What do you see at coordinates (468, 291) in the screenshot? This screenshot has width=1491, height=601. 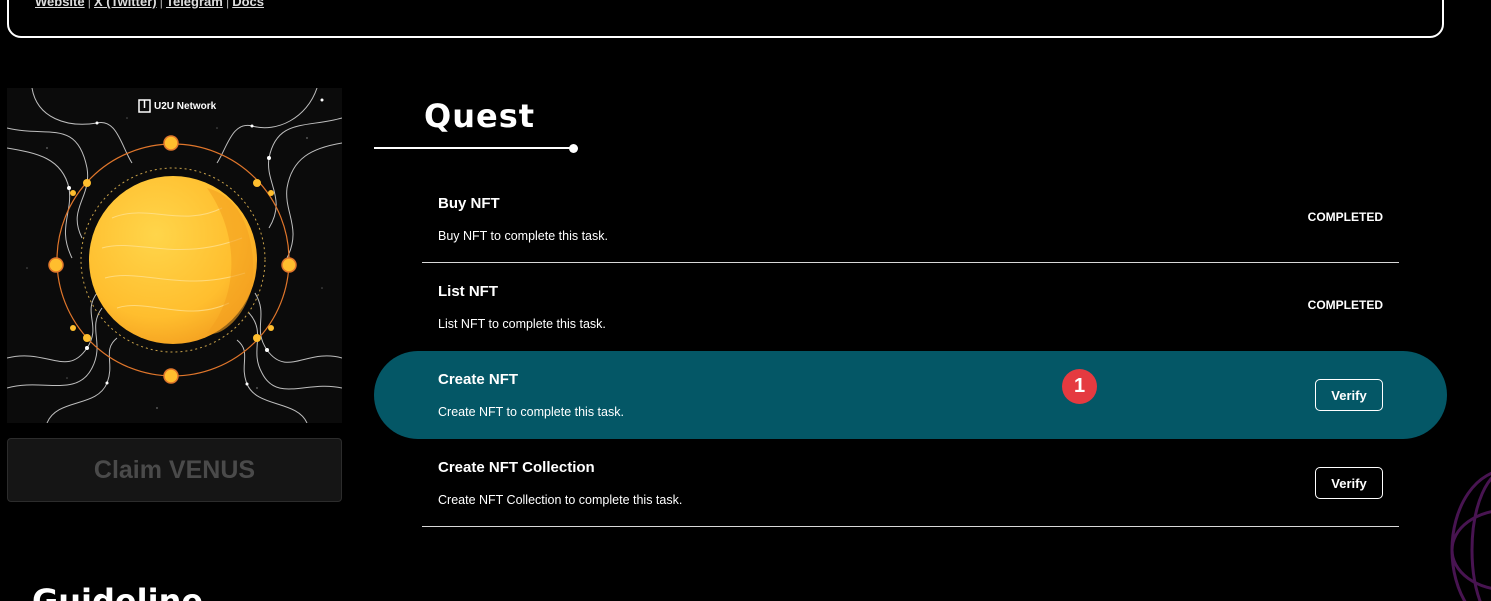 I see `task-title: List NFT` at bounding box center [468, 291].